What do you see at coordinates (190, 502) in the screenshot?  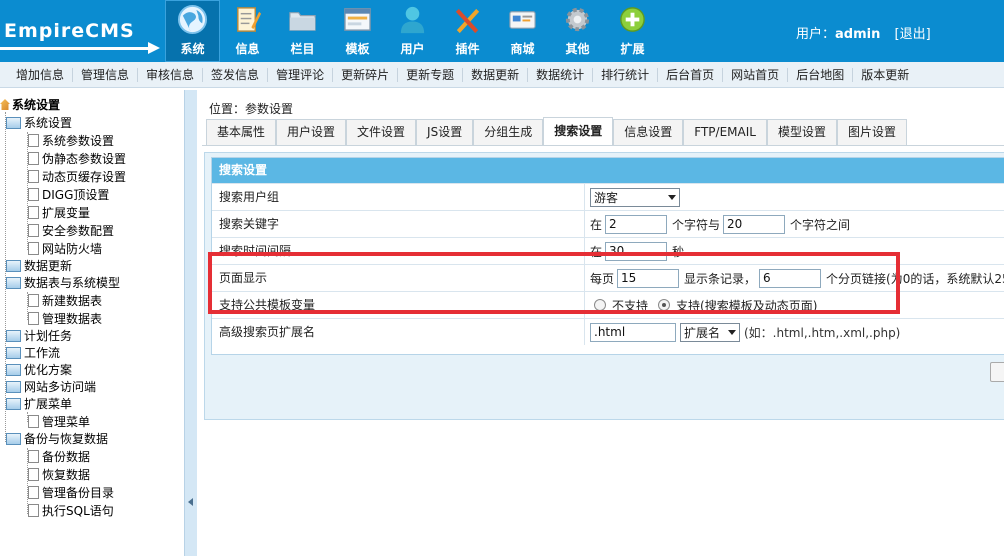 I see `collapse-arrow-icon` at bounding box center [190, 502].